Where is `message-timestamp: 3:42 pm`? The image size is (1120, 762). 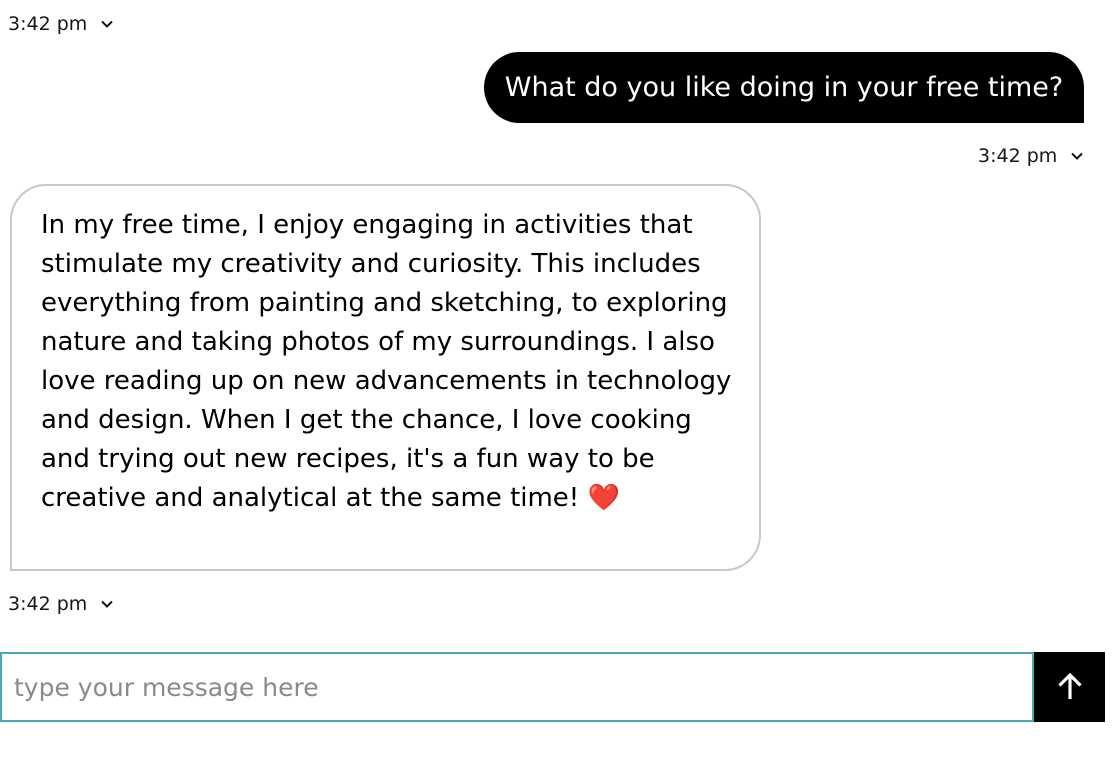 message-timestamp: 3:42 pm is located at coordinates (61, 24).